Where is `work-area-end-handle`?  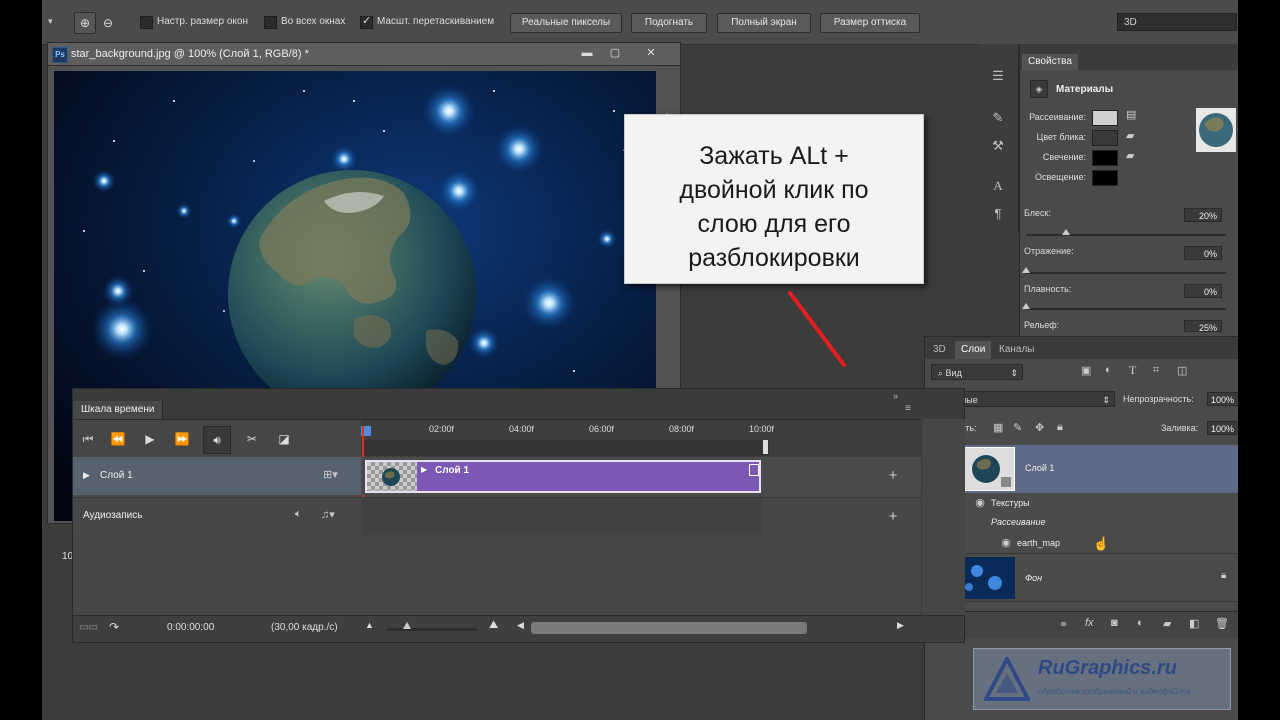 work-area-end-handle is located at coordinates (765, 447).